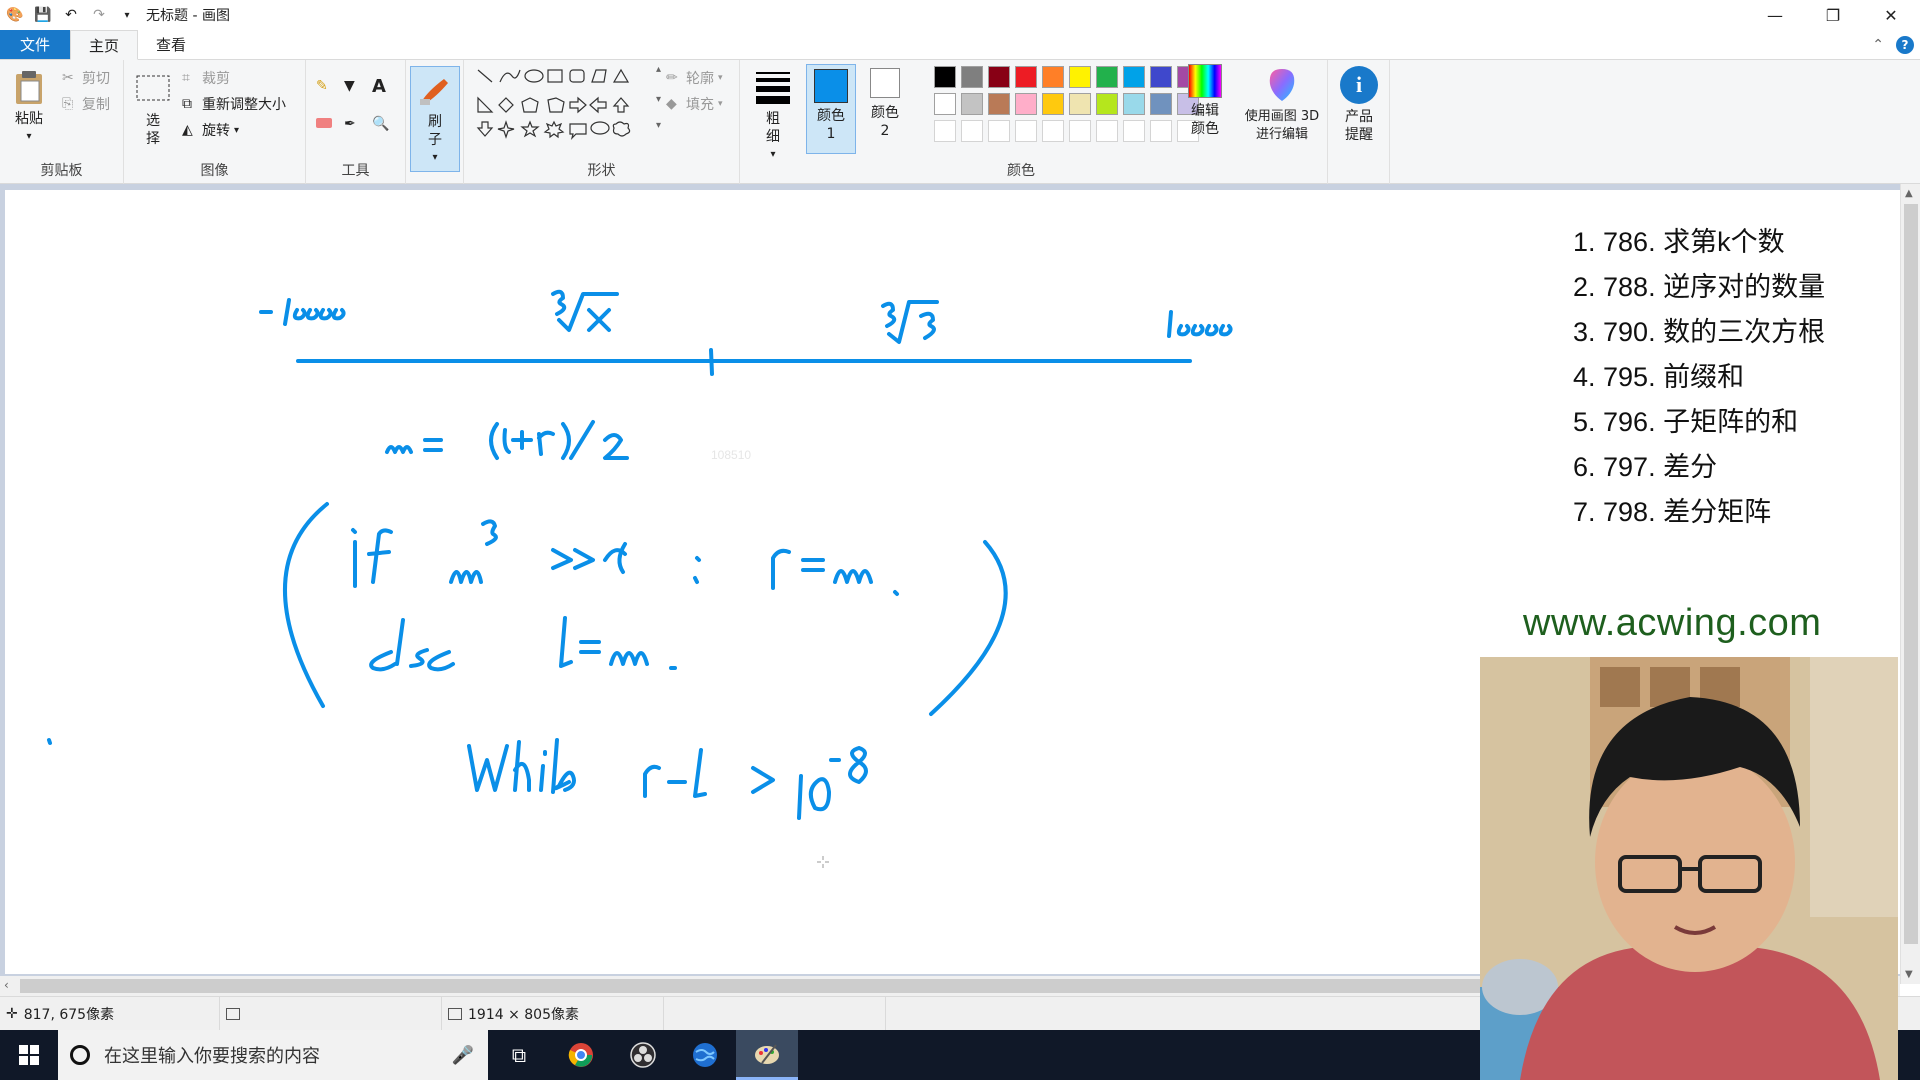 The width and height of the screenshot is (1920, 1080). I want to click on scroll-down-arrow-icon: ▼, so click(1909, 974).